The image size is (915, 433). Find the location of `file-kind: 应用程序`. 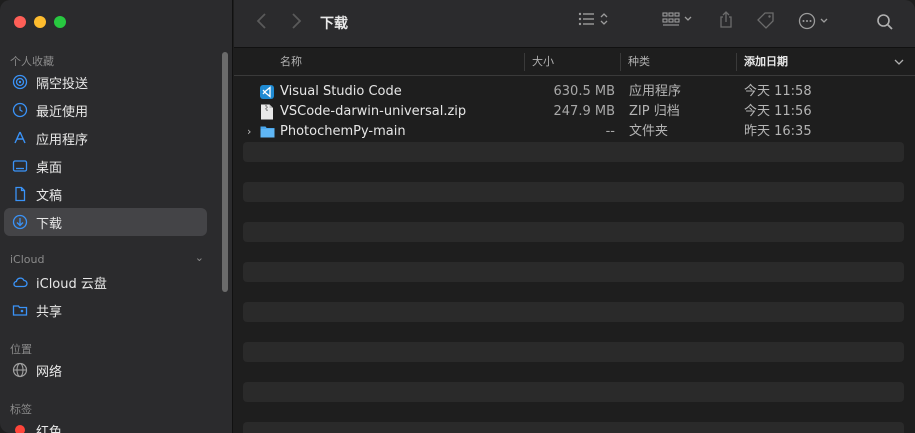

file-kind: 应用程序 is located at coordinates (655, 91).